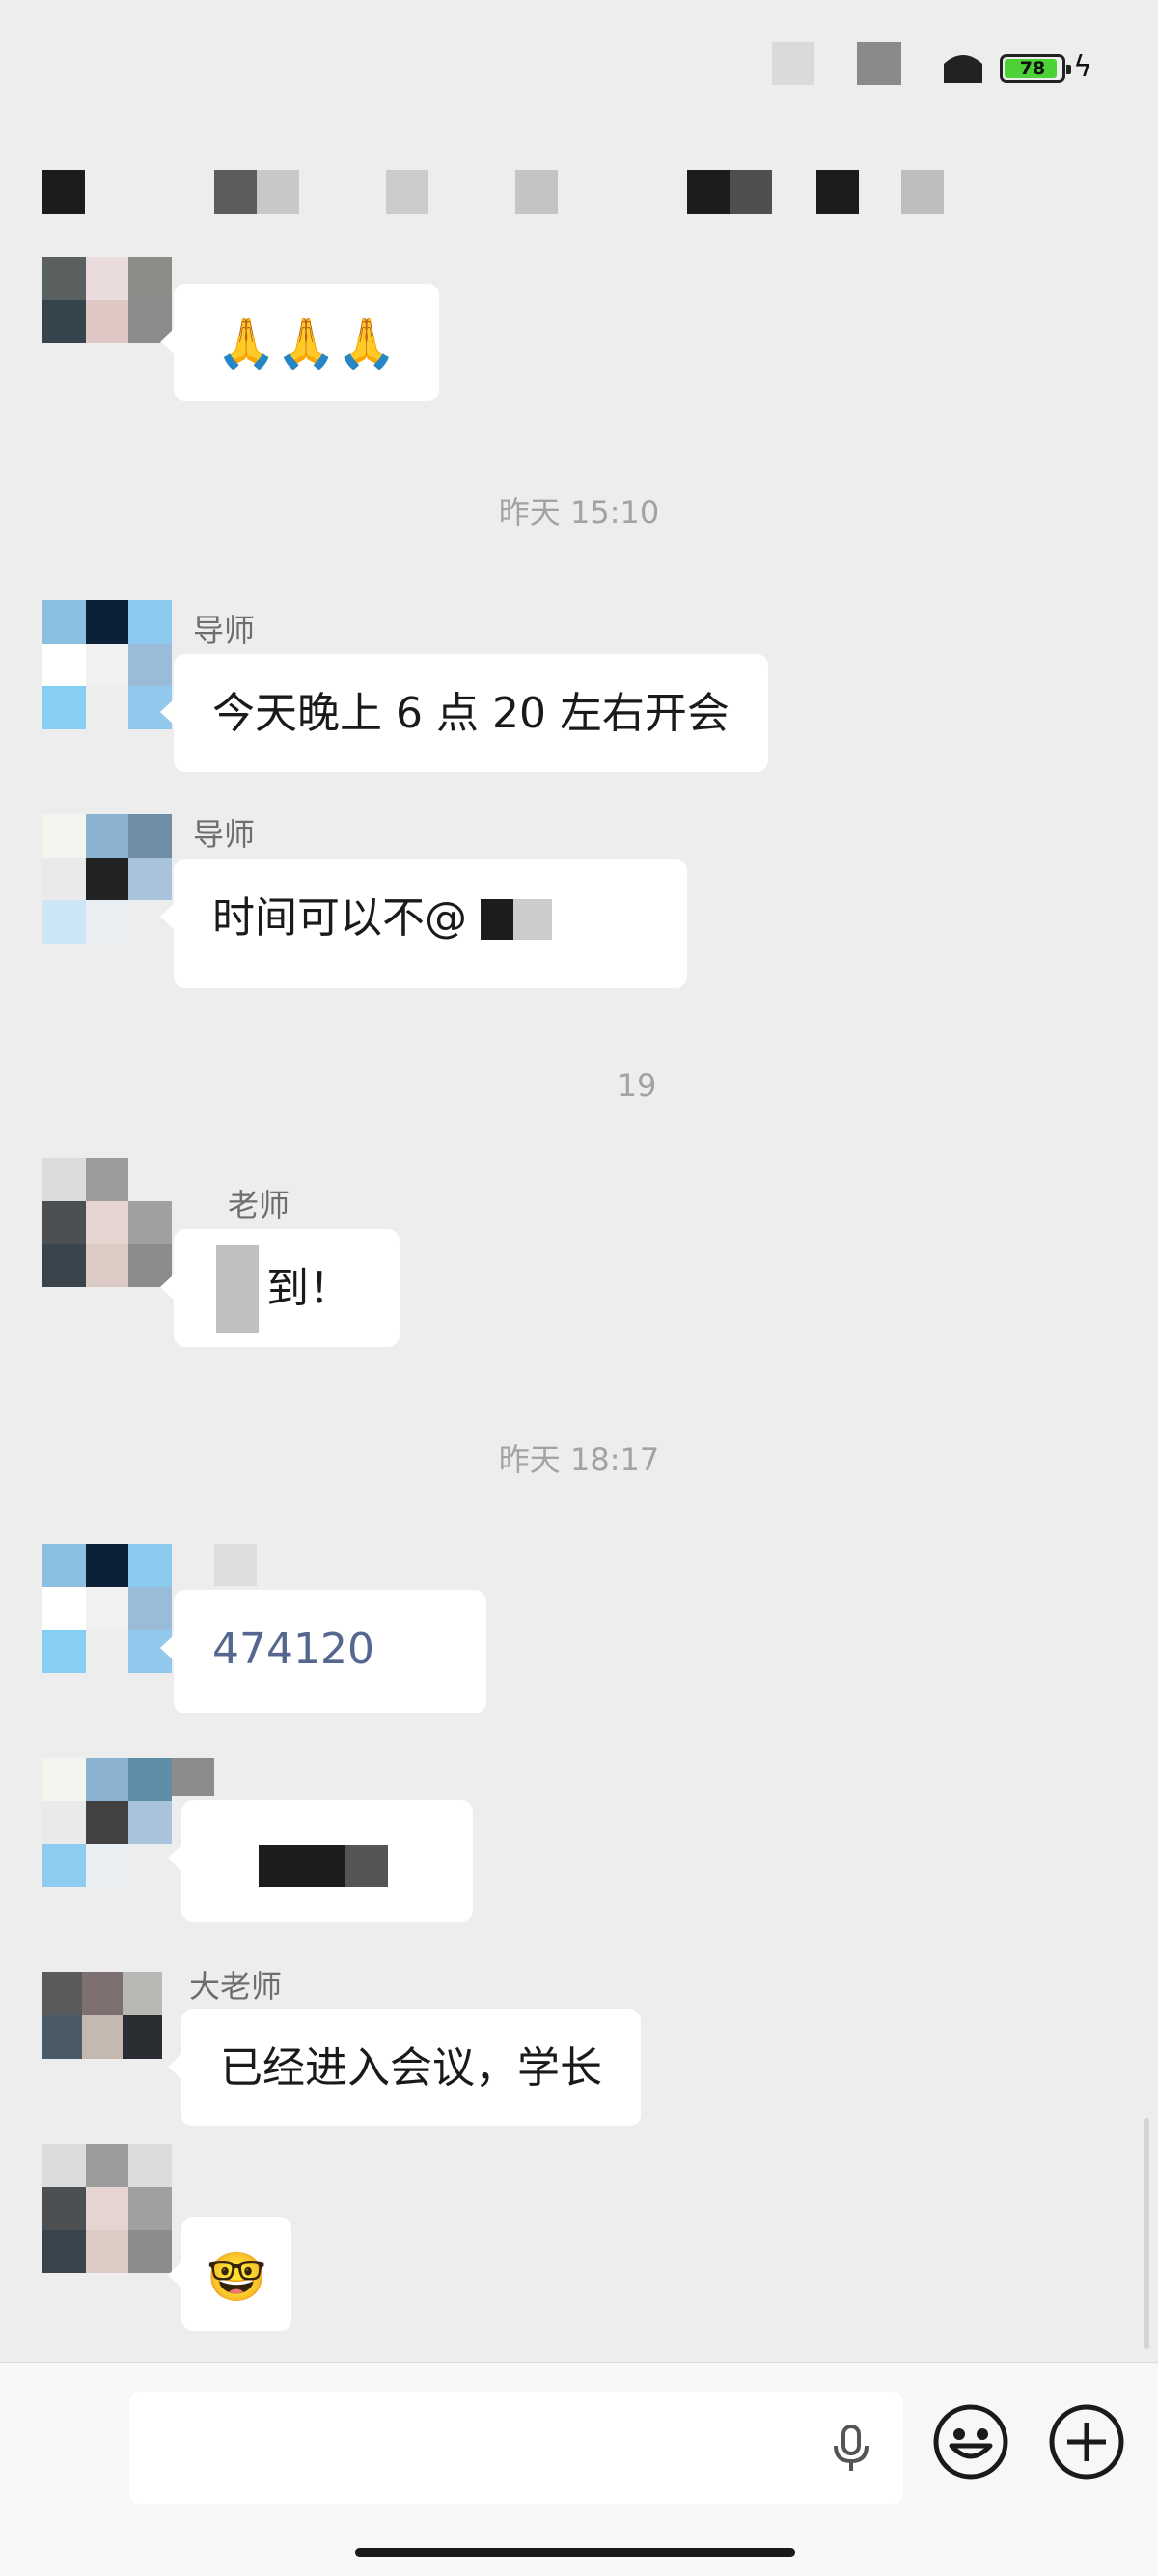 The image size is (1158, 2576). What do you see at coordinates (575, 2553) in the screenshot?
I see `home-indicator` at bounding box center [575, 2553].